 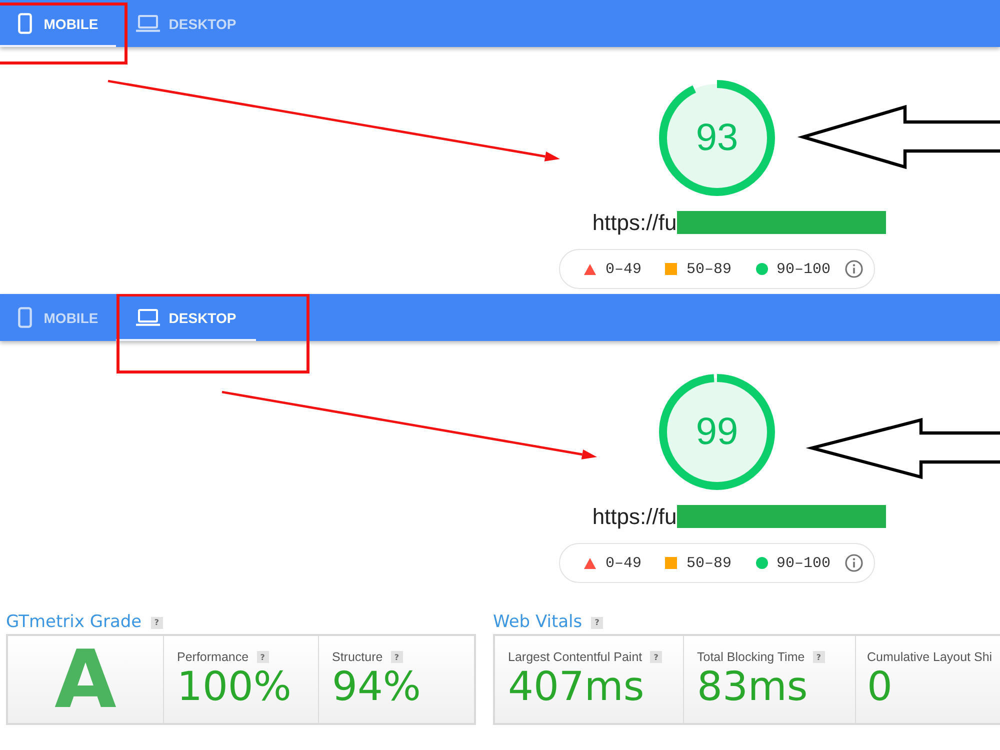 What do you see at coordinates (577, 687) in the screenshot?
I see `metric-value: 407ms` at bounding box center [577, 687].